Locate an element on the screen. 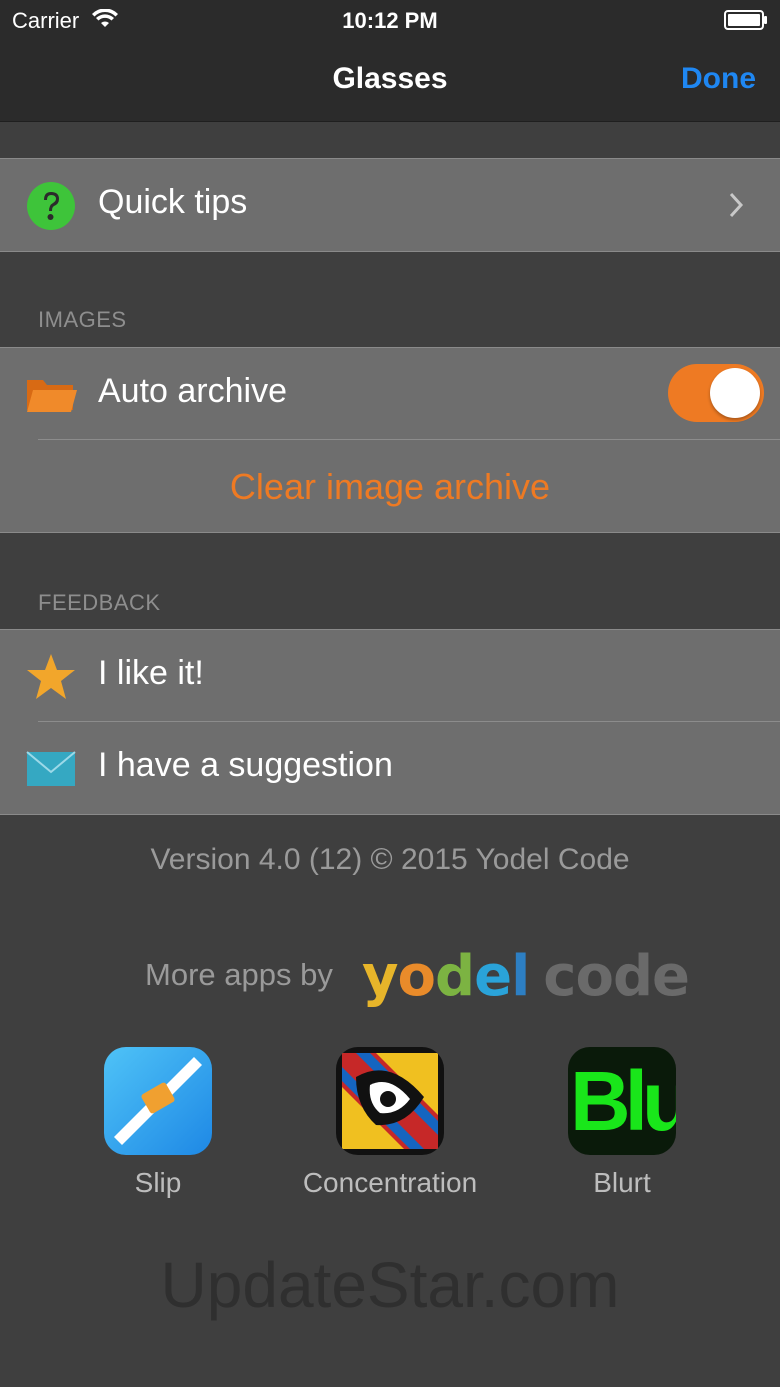 This screenshot has width=780, height=1387. quick-tips-group: Quick tips is located at coordinates (390, 205).